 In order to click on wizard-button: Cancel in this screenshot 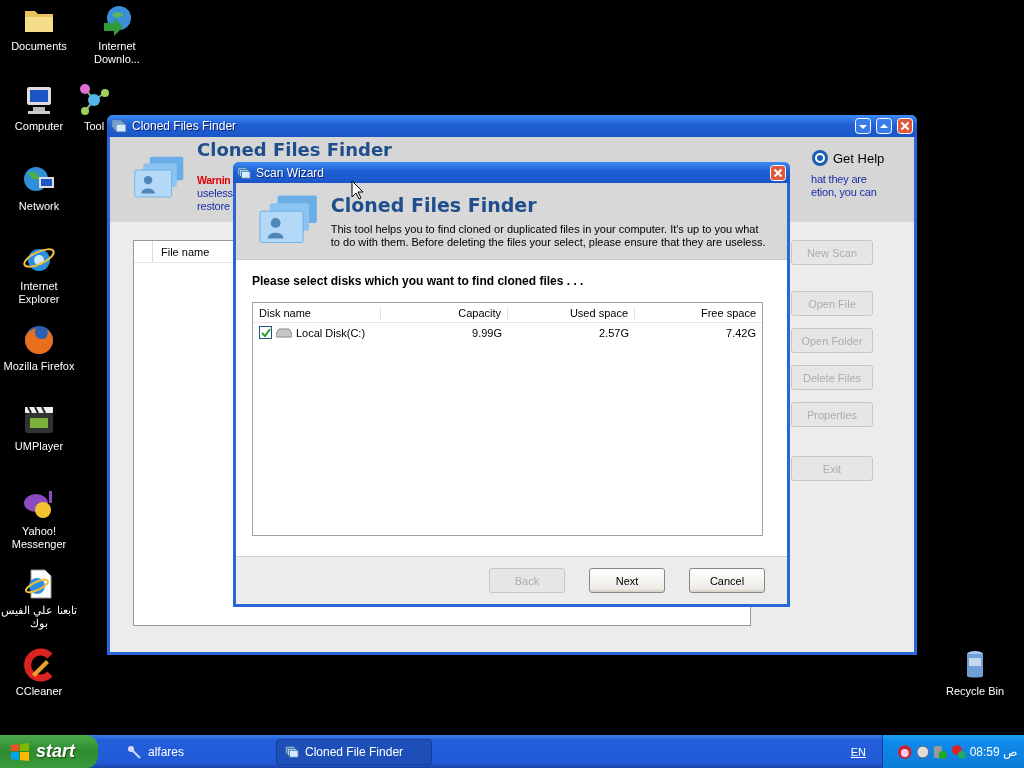, I will do `click(727, 580)`.